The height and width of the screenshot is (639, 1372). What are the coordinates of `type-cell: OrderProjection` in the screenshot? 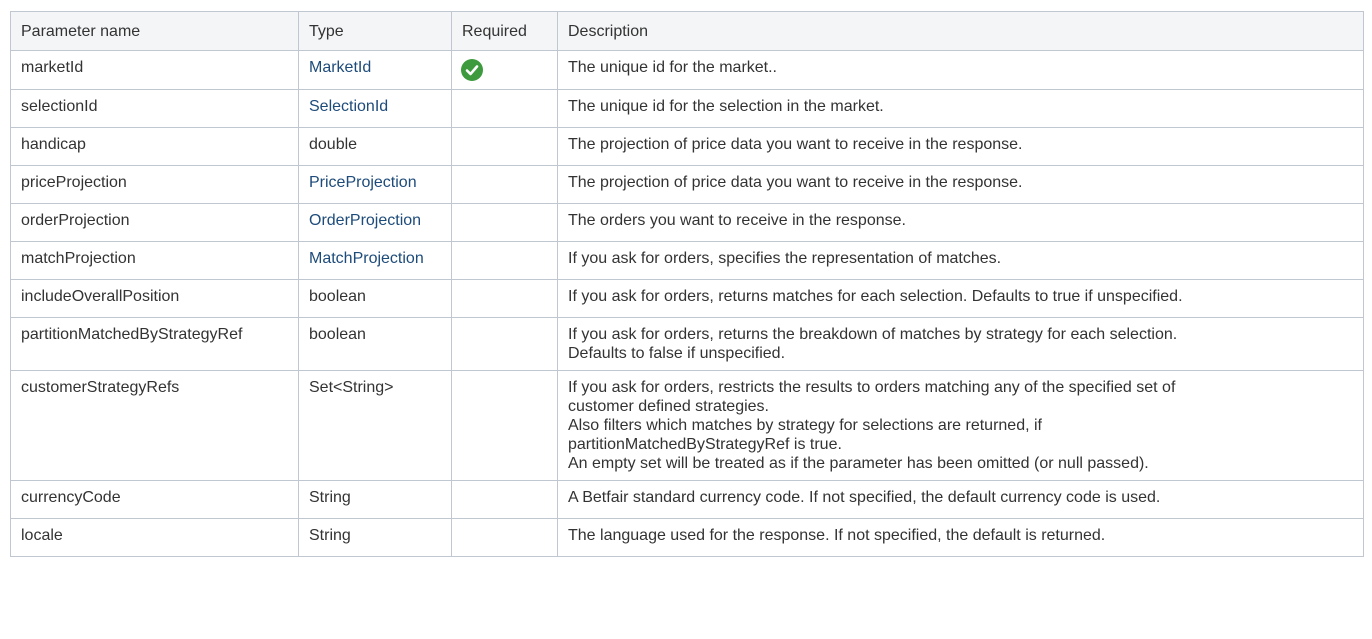 It's located at (375, 222).